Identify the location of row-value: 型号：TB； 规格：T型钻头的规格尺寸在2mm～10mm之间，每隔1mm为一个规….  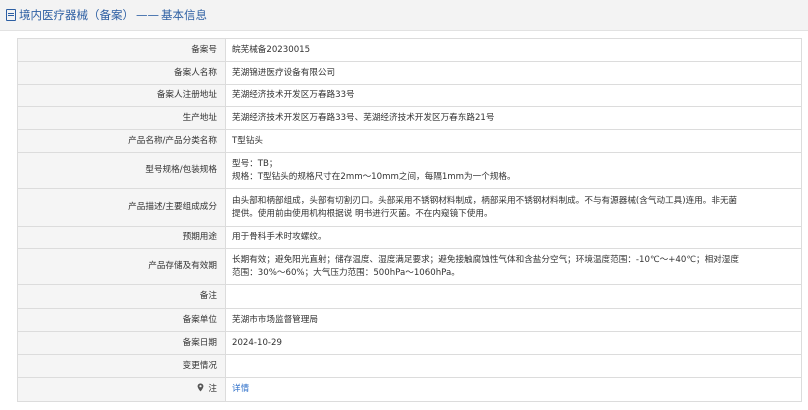
(513, 170).